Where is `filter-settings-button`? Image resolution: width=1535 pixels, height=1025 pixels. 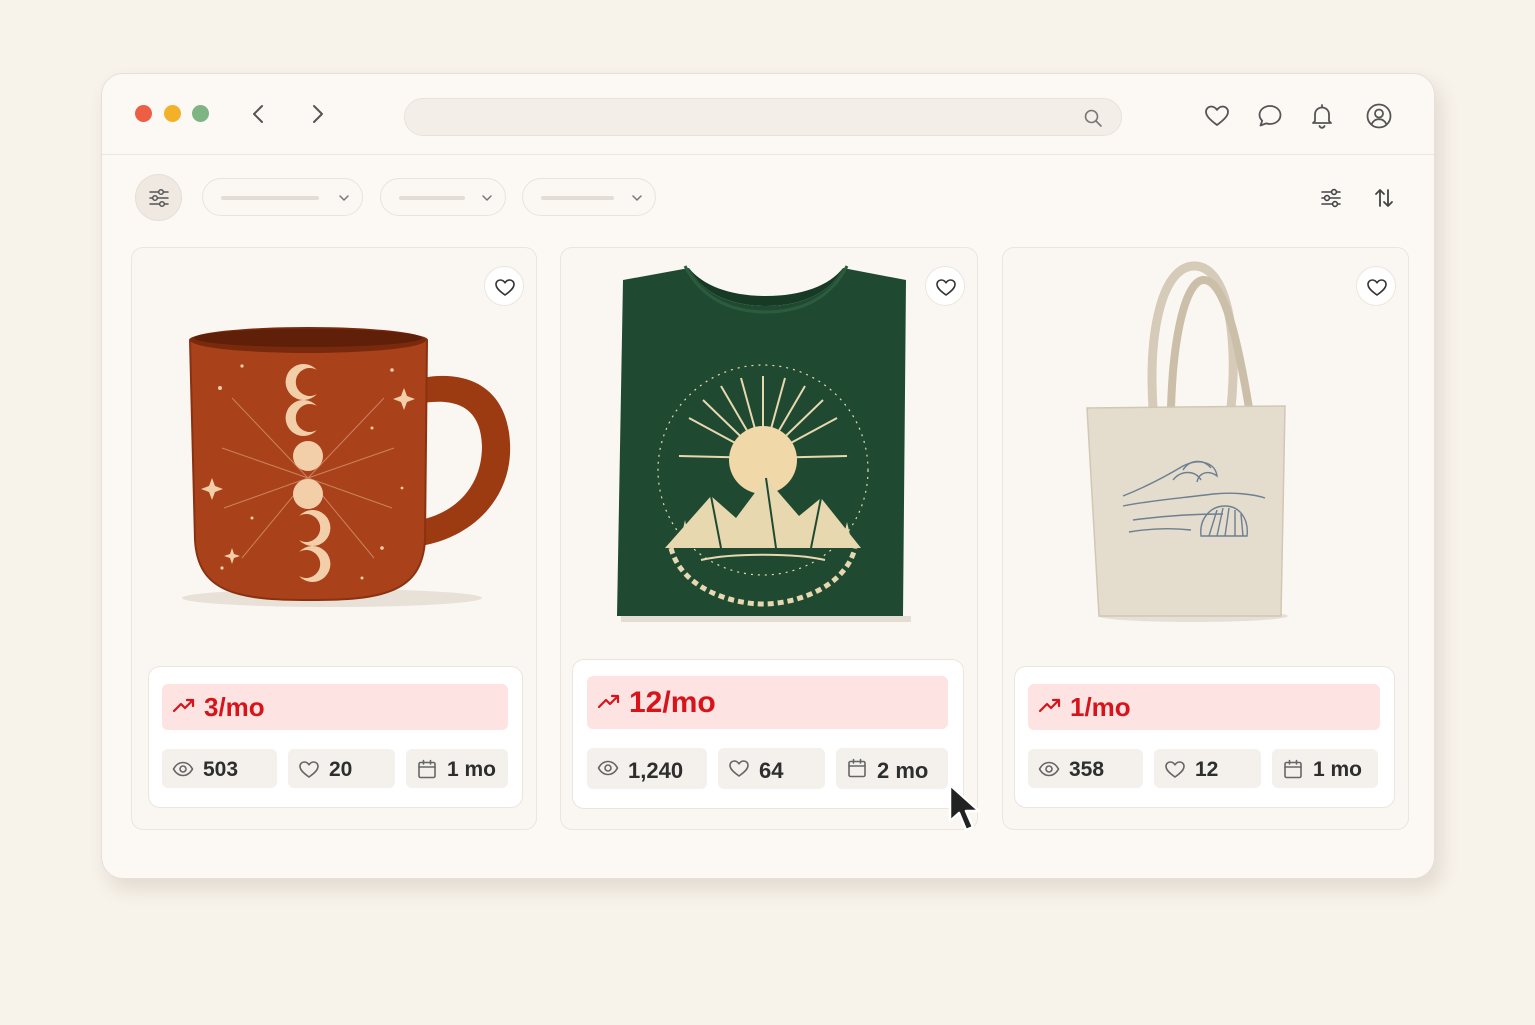 filter-settings-button is located at coordinates (1331, 198).